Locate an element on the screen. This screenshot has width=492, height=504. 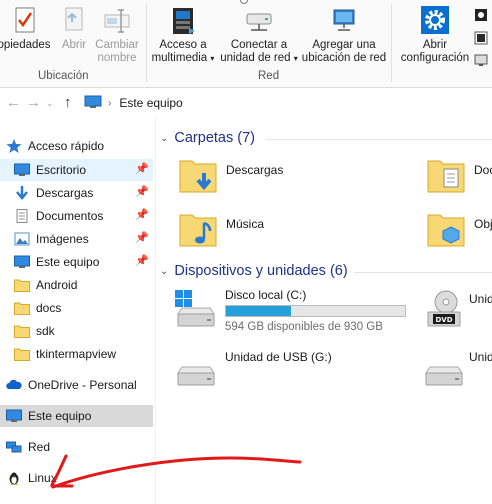
nav-onedrive-label: OneDrive - Personal is located at coordinates (82, 385).